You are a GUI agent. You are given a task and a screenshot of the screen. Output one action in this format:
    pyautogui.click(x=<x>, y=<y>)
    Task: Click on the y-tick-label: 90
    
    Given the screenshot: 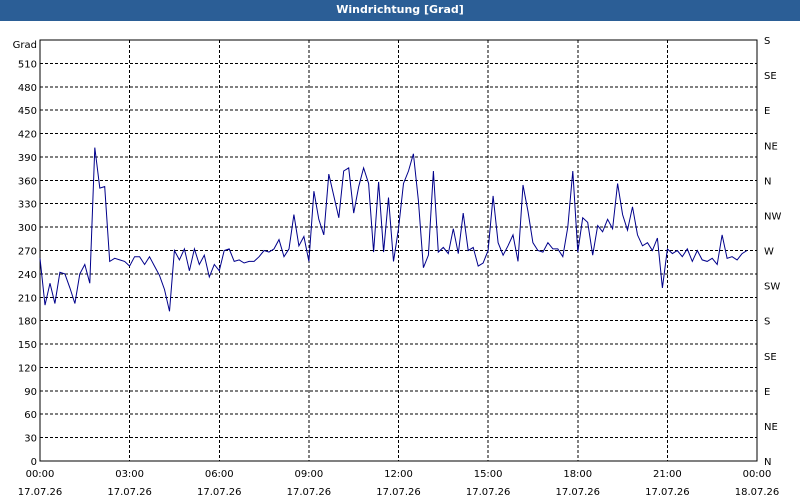 What is the action you would take?
    pyautogui.click(x=30, y=392)
    